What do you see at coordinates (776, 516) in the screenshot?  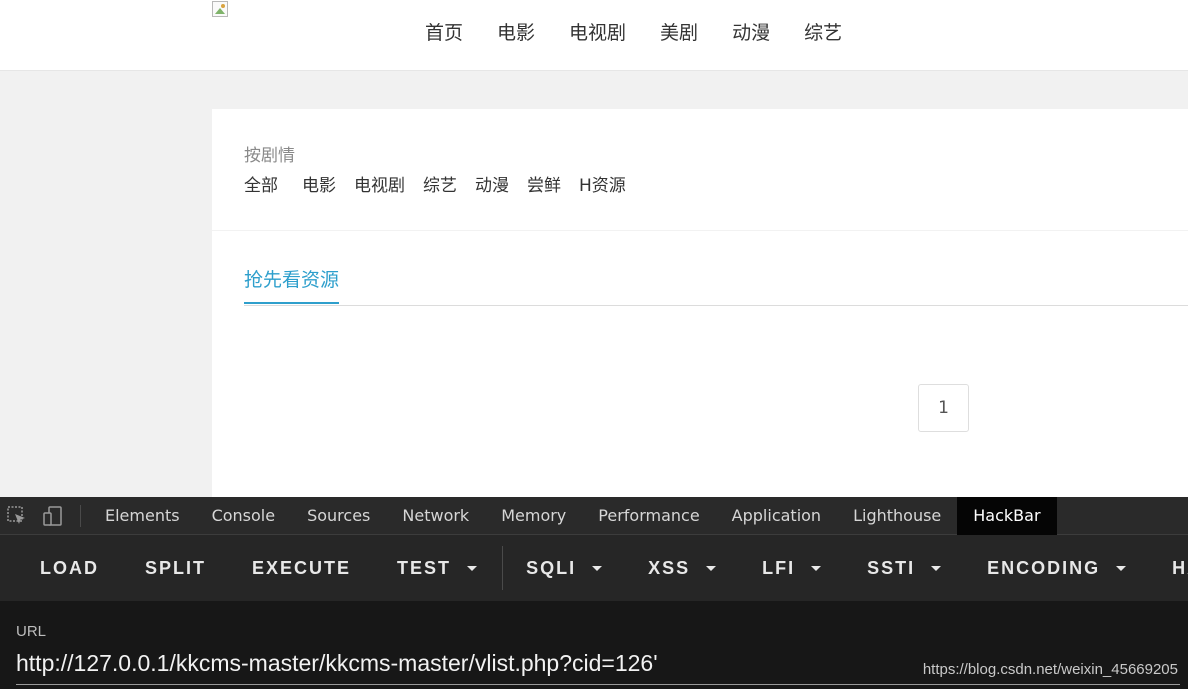 I see `tab-application: Application` at bounding box center [776, 516].